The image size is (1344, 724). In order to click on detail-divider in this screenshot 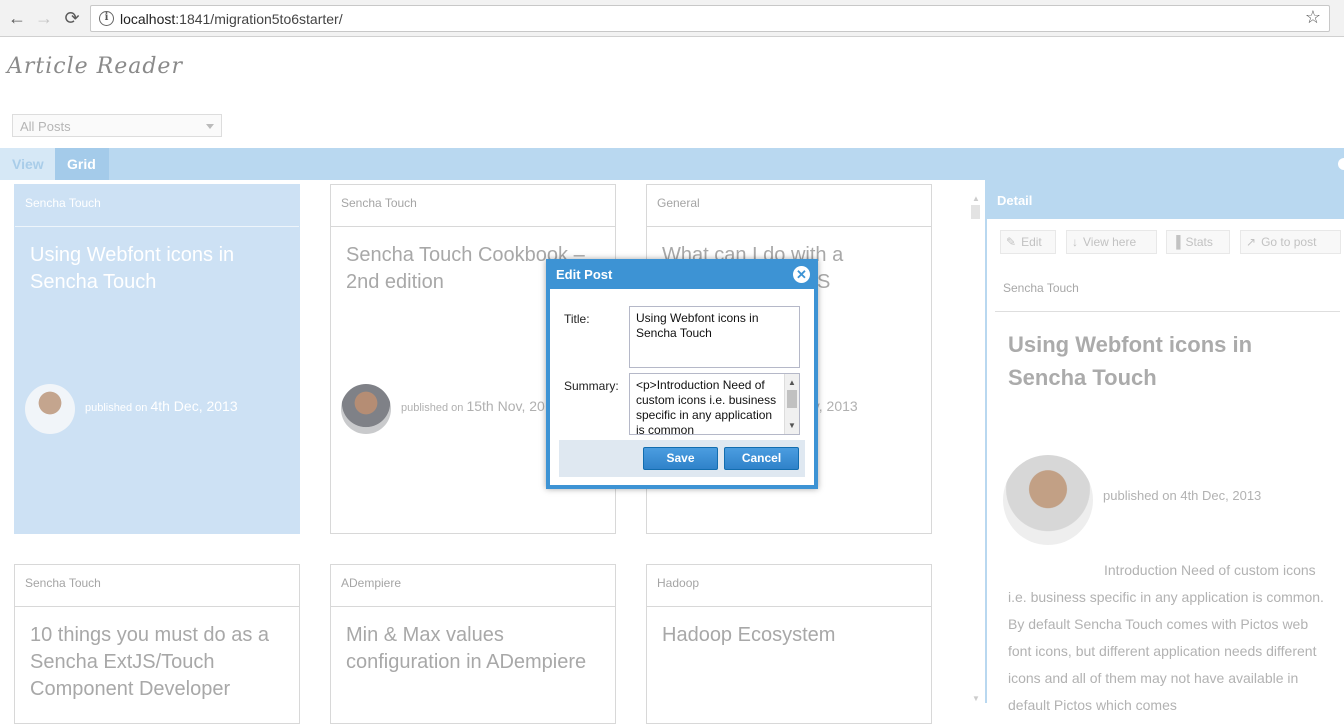, I will do `click(1167, 311)`.